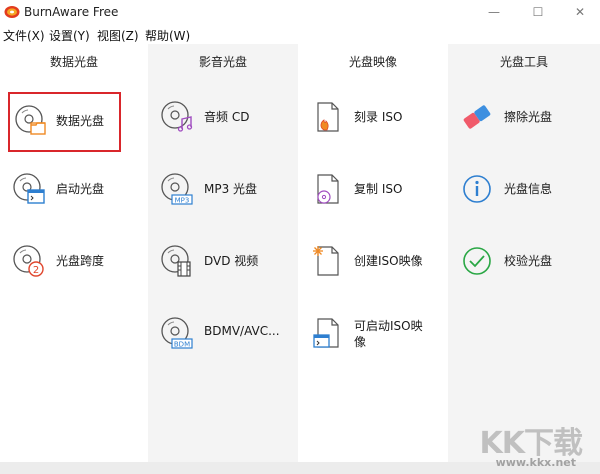 Image resolution: width=600 pixels, height=474 pixels. I want to click on window-title: BurnAware Free, so click(71, 12).